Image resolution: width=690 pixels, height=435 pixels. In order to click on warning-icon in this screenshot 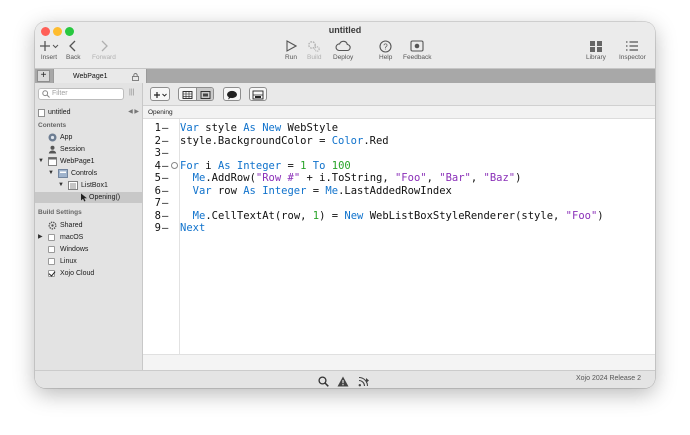, I will do `click(343, 381)`.